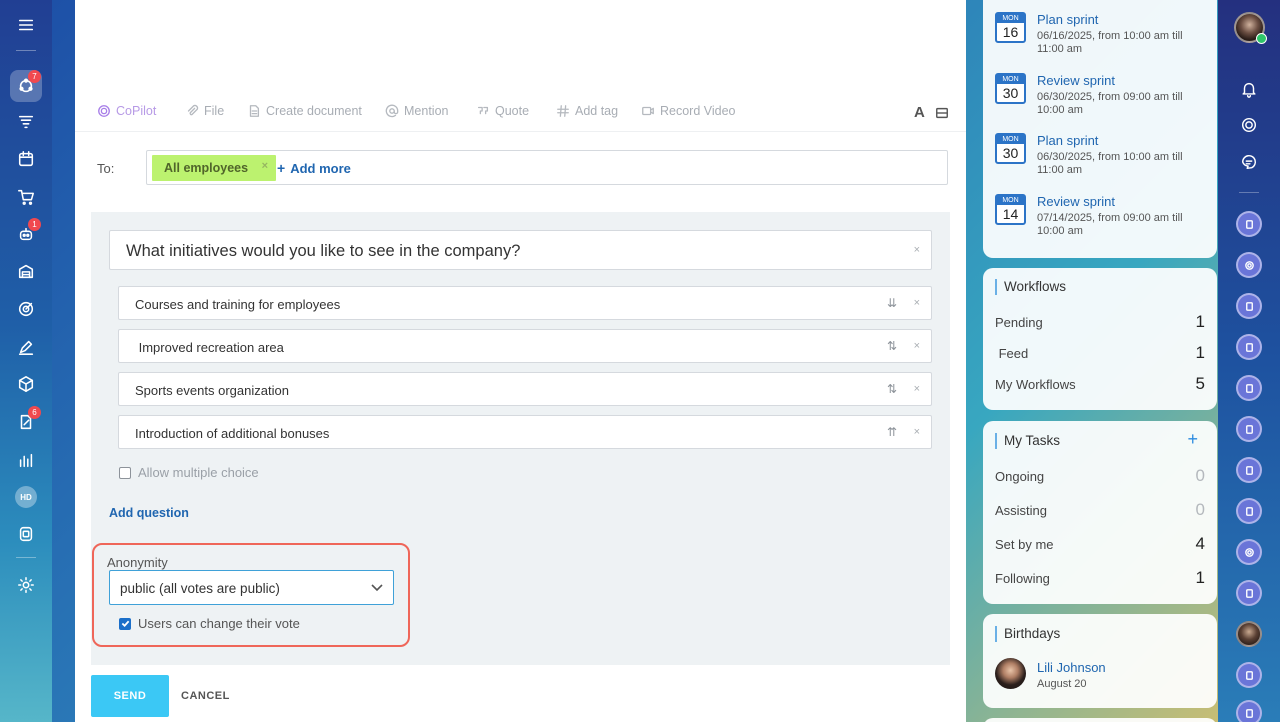 This screenshot has width=1280, height=722. Describe the element at coordinates (125, 623) in the screenshot. I see `checkbox-checked` at that location.